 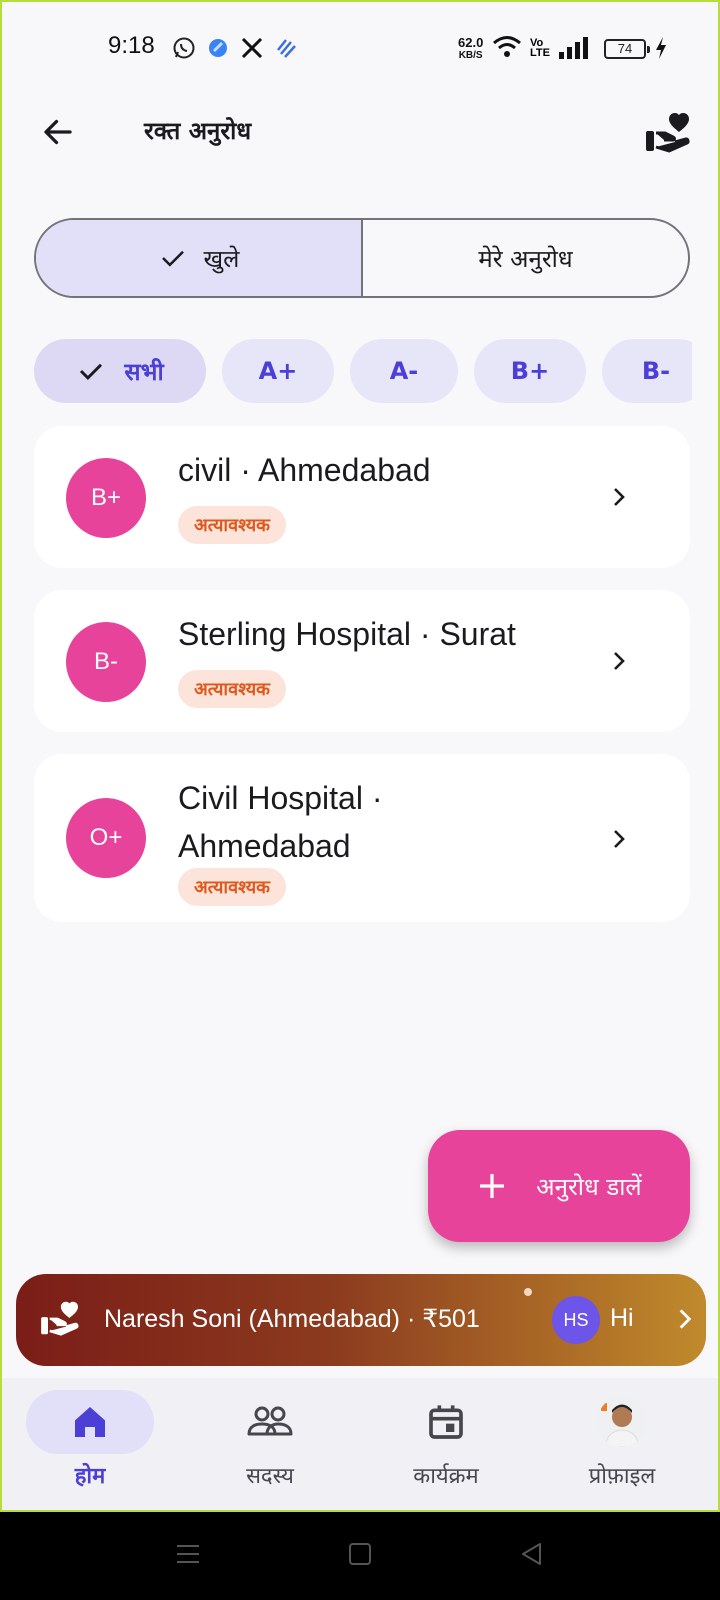 I want to click on volte-icon: Vo LTE, so click(x=540, y=48).